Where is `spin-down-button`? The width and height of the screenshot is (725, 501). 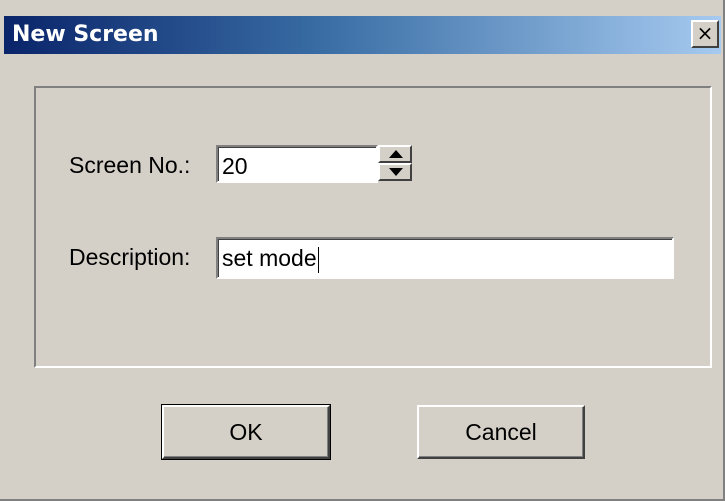
spin-down-button is located at coordinates (395, 172).